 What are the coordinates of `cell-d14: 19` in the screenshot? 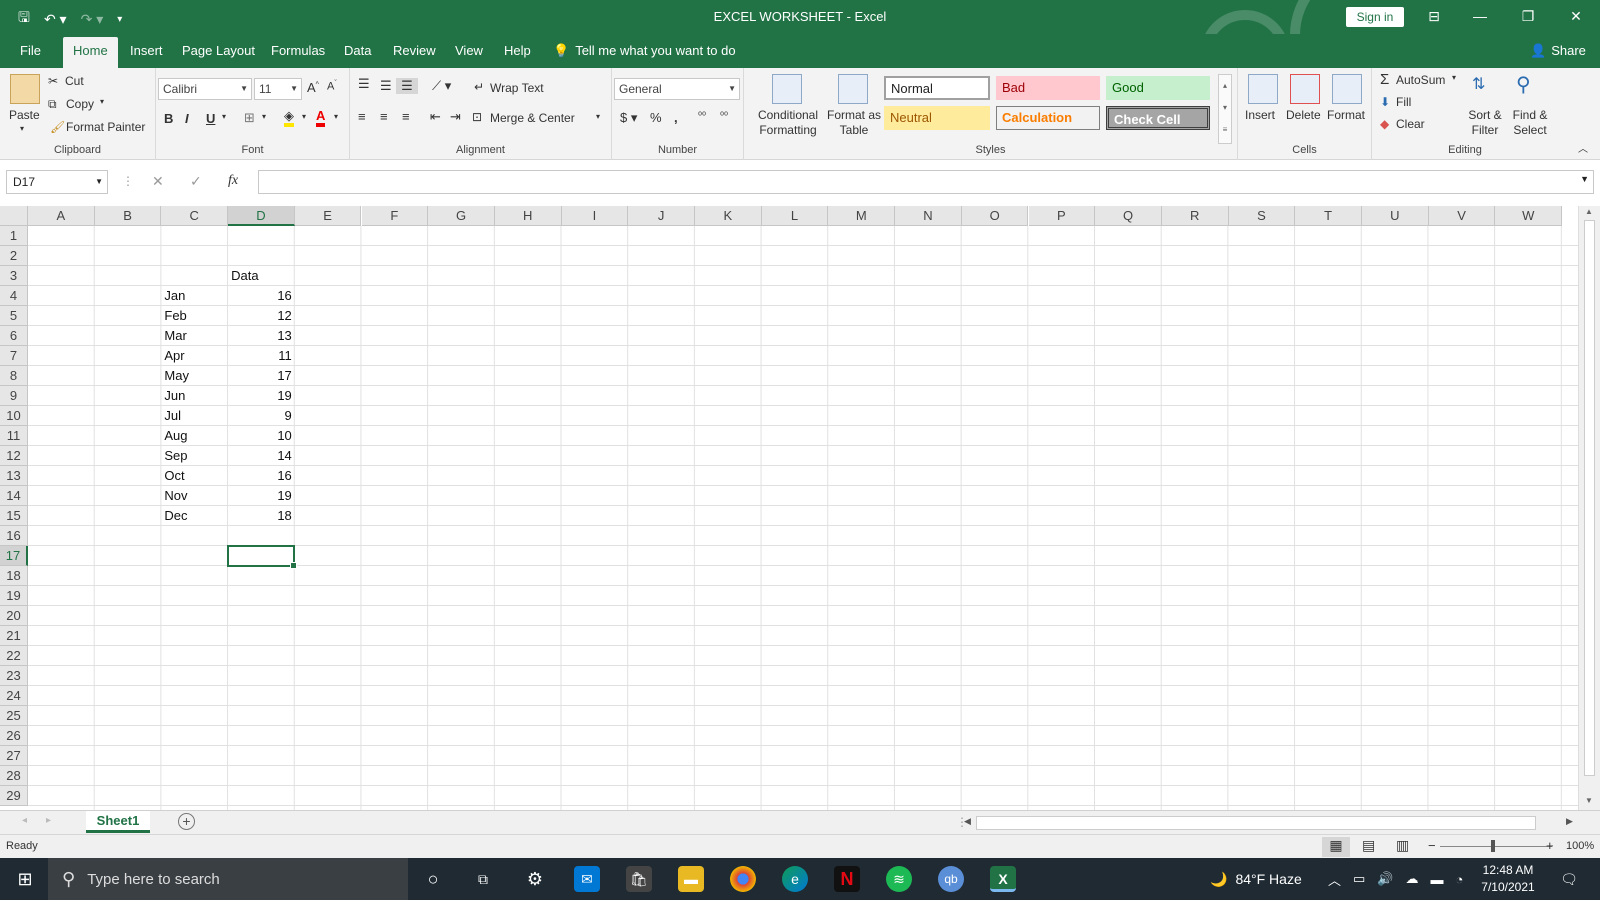 It's located at (261, 496).